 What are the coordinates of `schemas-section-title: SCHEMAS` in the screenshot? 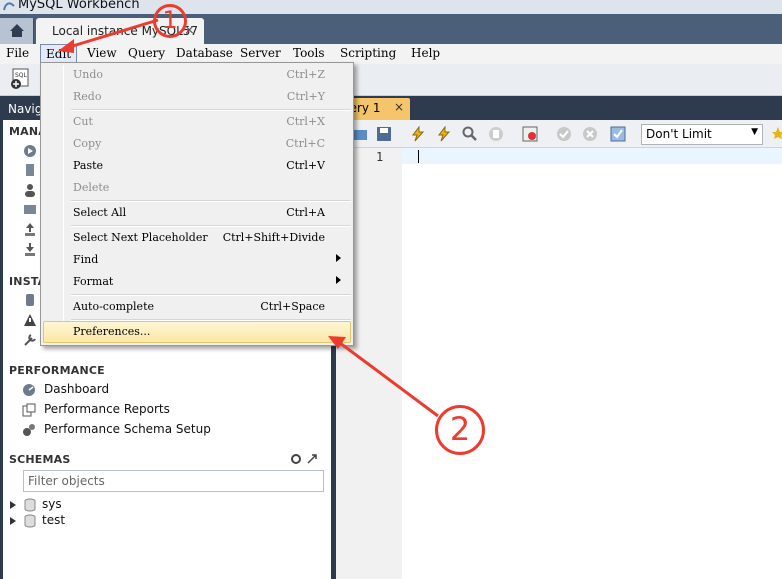 It's located at (40, 459).